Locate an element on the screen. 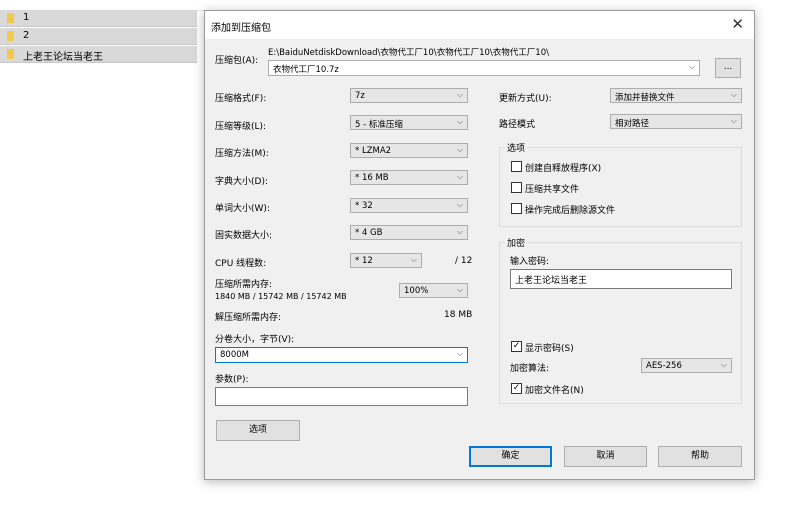 The width and height of the screenshot is (800, 525). decomp-mem-label: 解压缩所需内存: is located at coordinates (248, 318).